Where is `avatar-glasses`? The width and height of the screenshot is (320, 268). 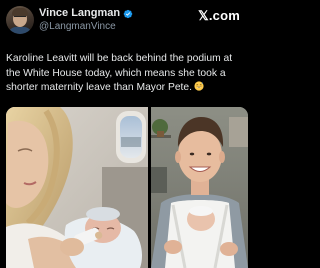 avatar-glasses is located at coordinates (20, 18).